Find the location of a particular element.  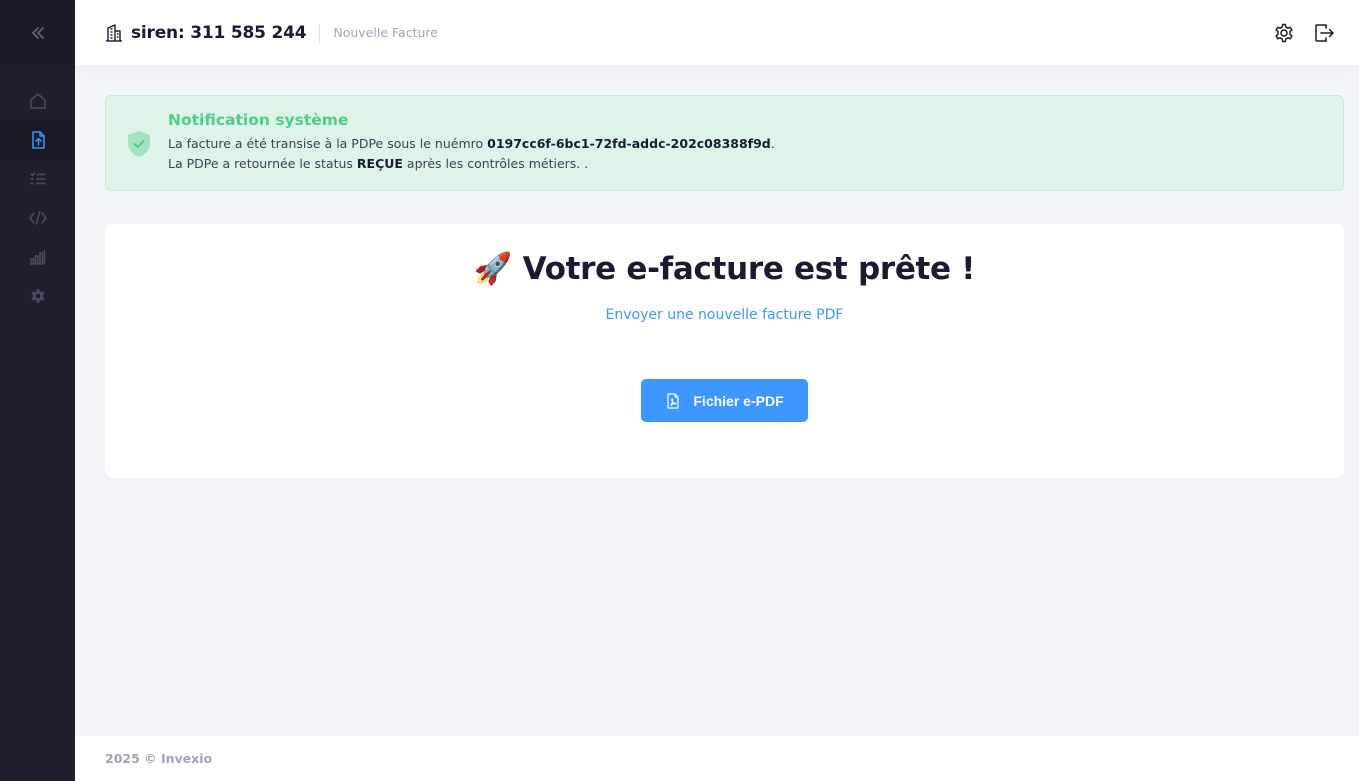

breadcrumb: Nouvelle Facture is located at coordinates (385, 32).